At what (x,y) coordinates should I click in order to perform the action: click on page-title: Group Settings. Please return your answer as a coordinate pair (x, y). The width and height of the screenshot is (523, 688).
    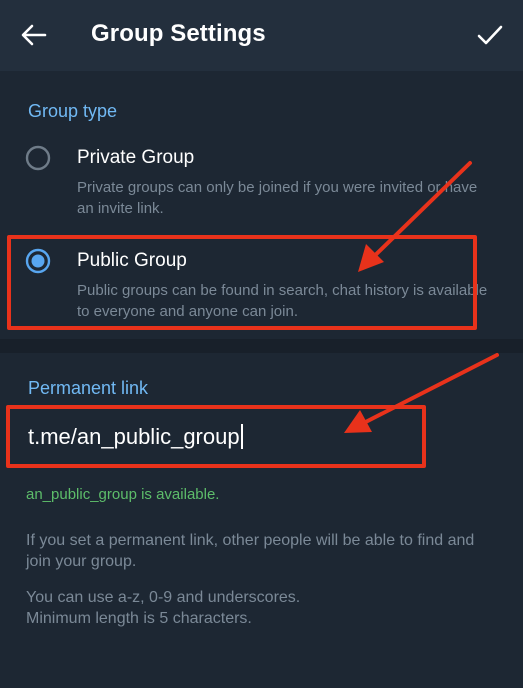
    Looking at the image, I should click on (178, 33).